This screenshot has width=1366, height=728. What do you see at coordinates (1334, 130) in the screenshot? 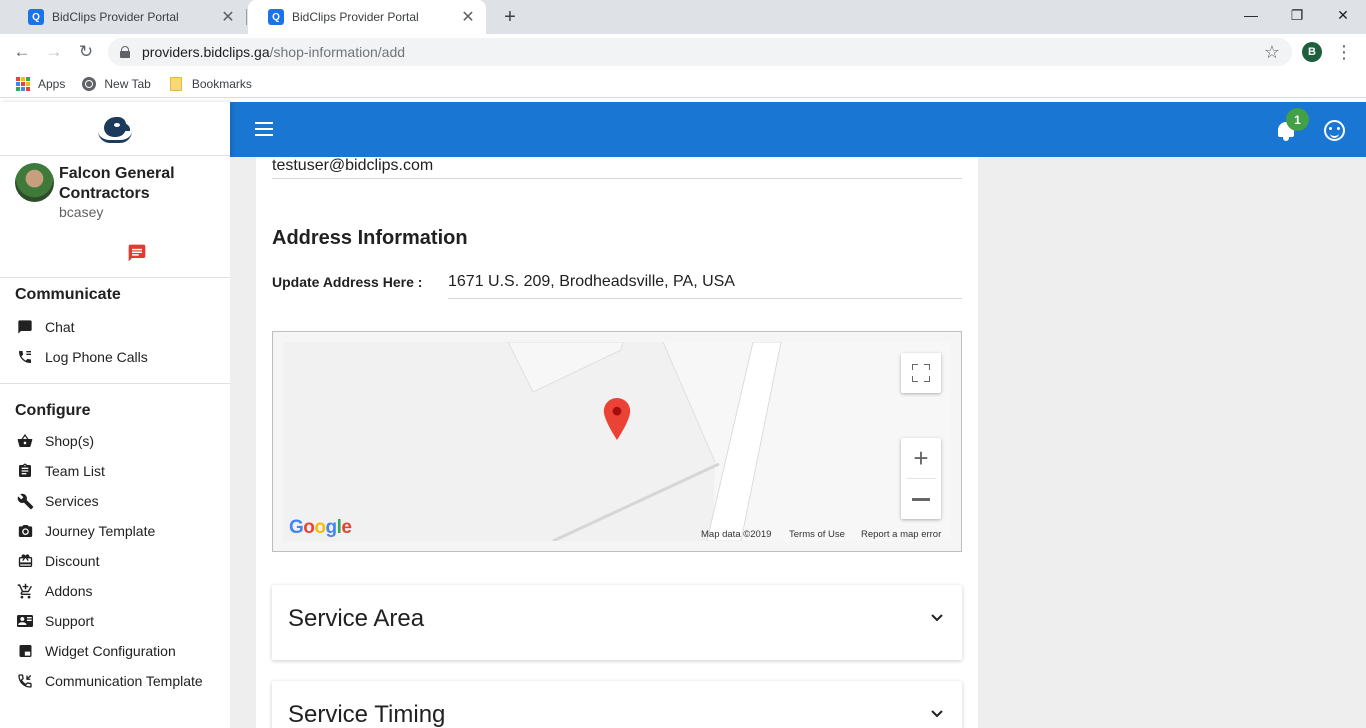
I see `account-face-icon` at bounding box center [1334, 130].